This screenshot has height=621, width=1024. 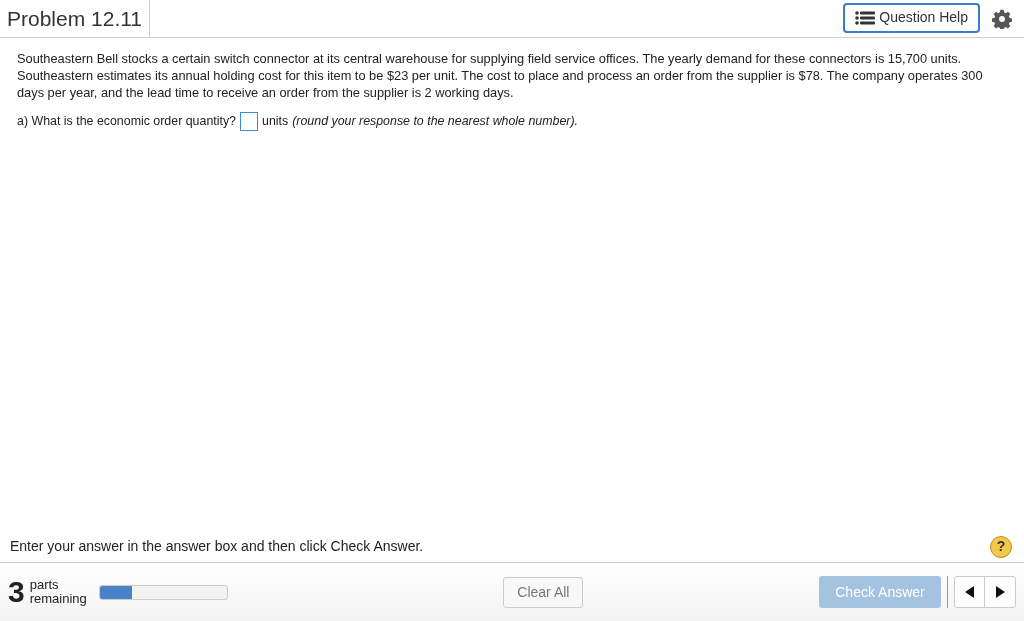 I want to click on left-triangle-icon, so click(x=969, y=592).